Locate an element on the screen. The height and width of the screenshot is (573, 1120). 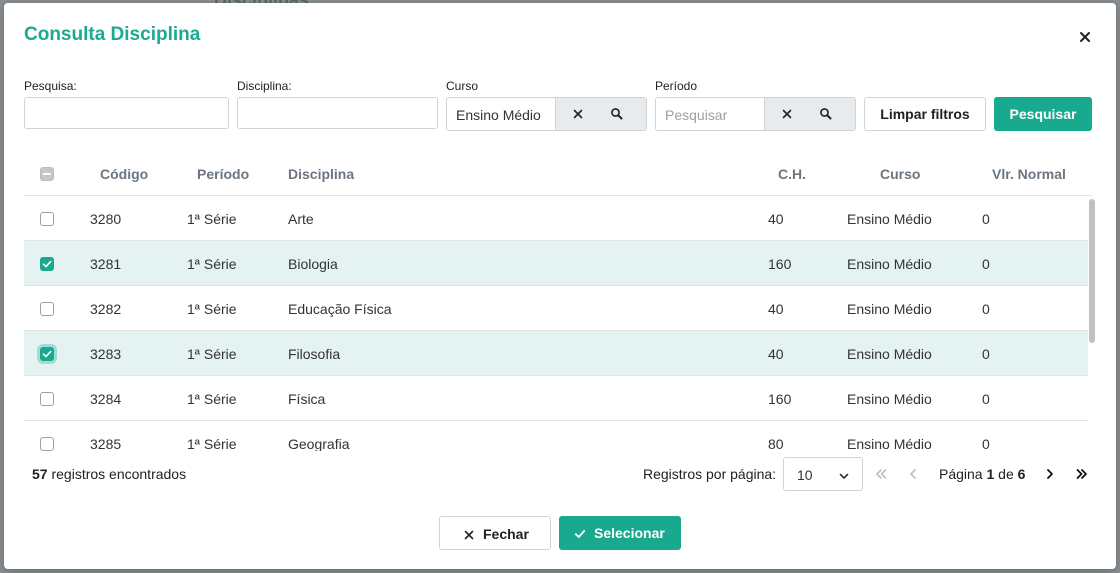
table-scrollbar-thumb is located at coordinates (1092, 271).